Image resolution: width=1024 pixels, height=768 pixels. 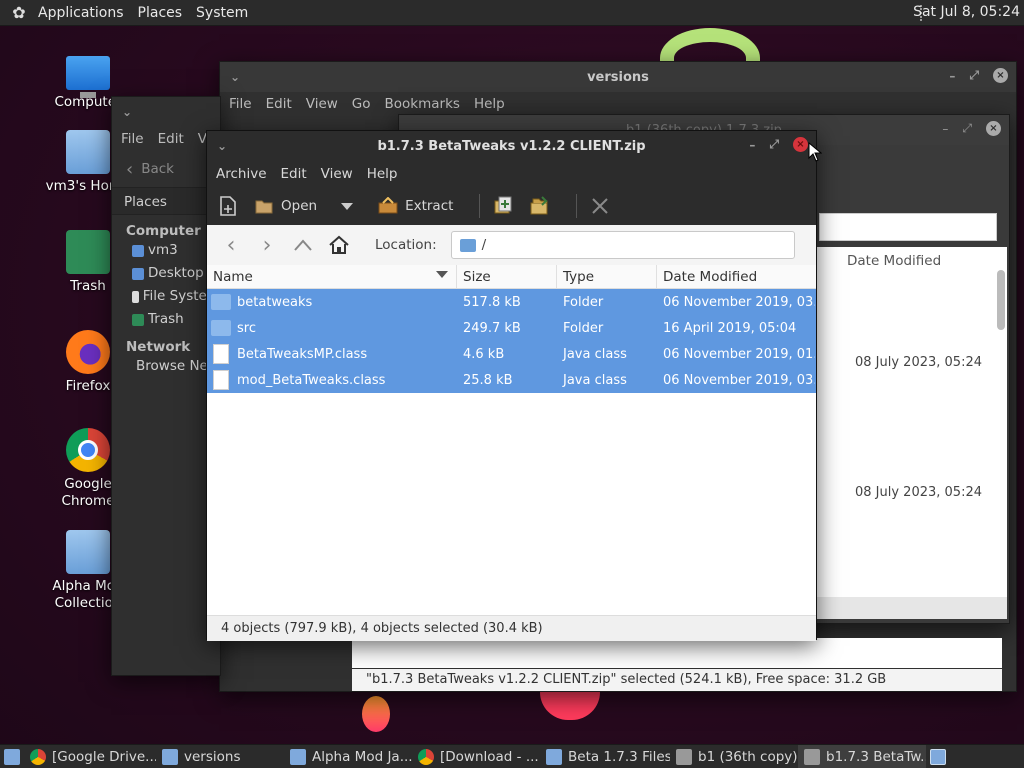 I want to click on table-row: src 249.7 kB Folder 16 April 2019, 05:04, so click(x=511, y=328).